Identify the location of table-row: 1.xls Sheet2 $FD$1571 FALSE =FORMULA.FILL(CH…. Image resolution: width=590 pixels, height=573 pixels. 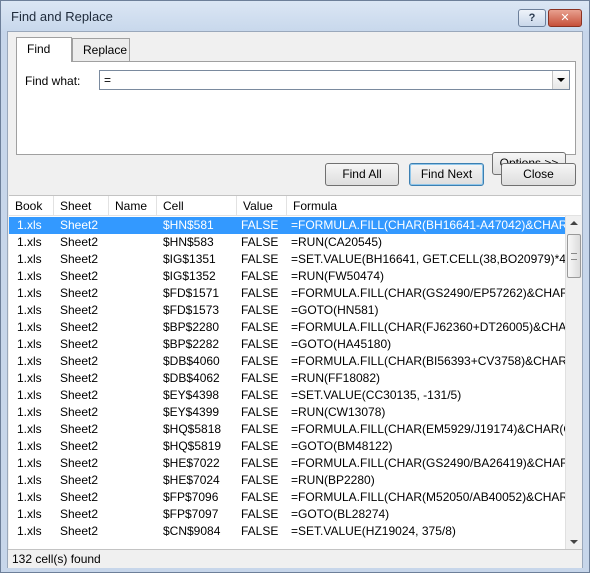
(287, 293).